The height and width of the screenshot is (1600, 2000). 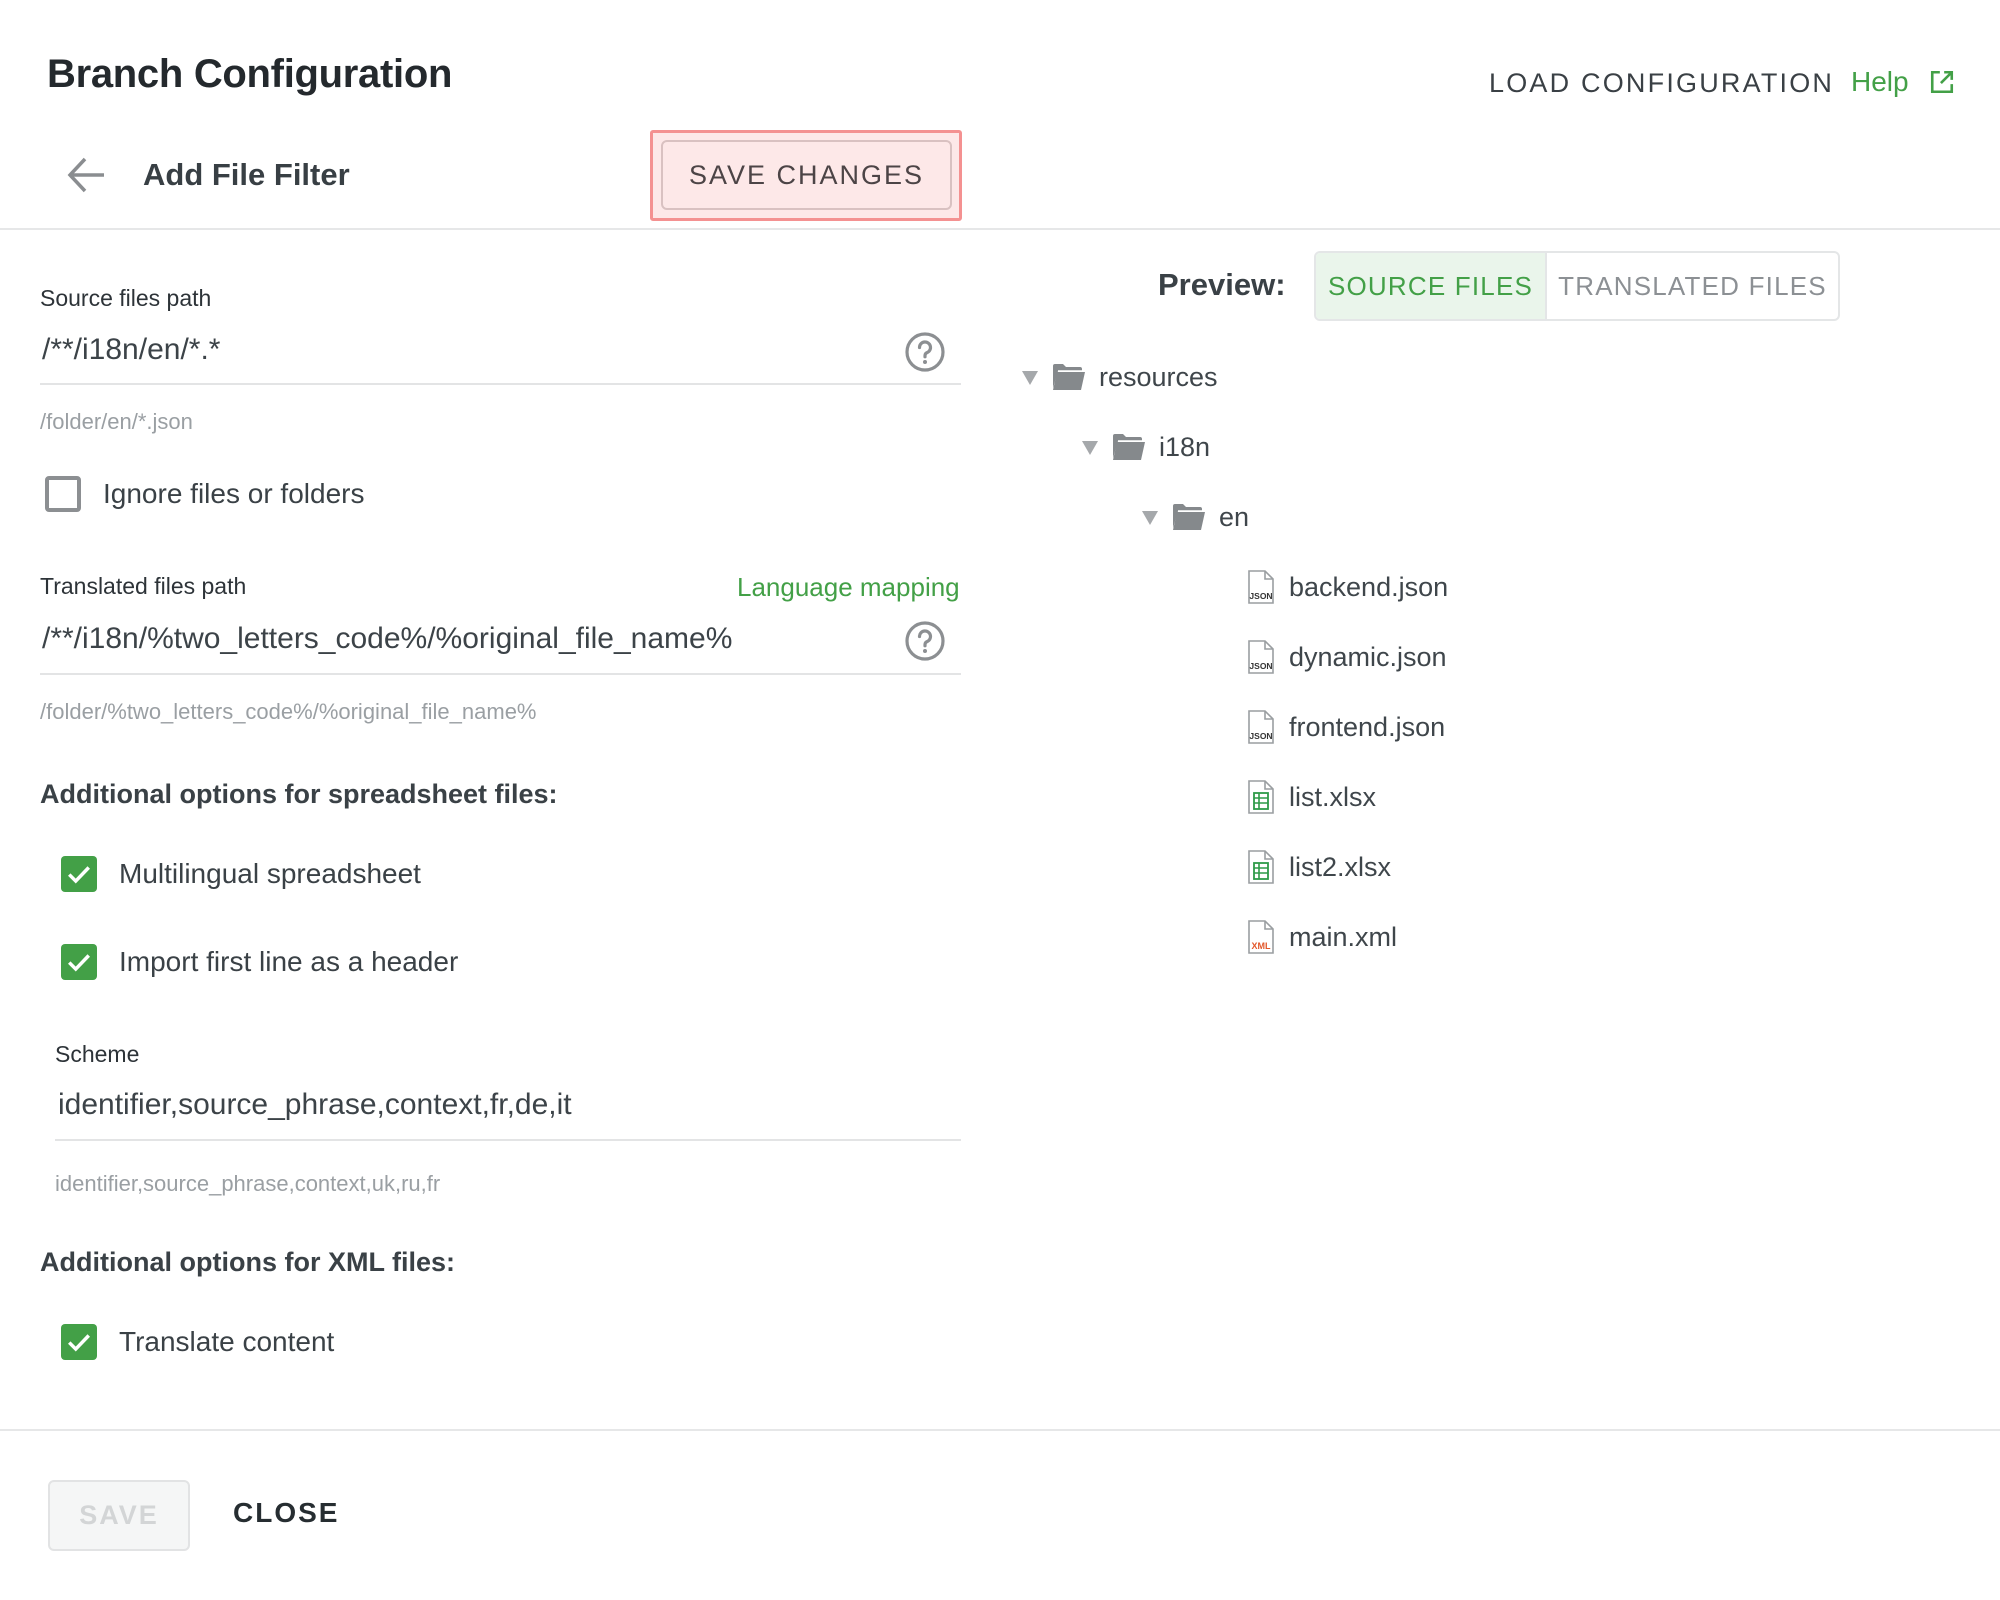 What do you see at coordinates (806, 175) in the screenshot?
I see `save-changes-button: SAVE CHANGES` at bounding box center [806, 175].